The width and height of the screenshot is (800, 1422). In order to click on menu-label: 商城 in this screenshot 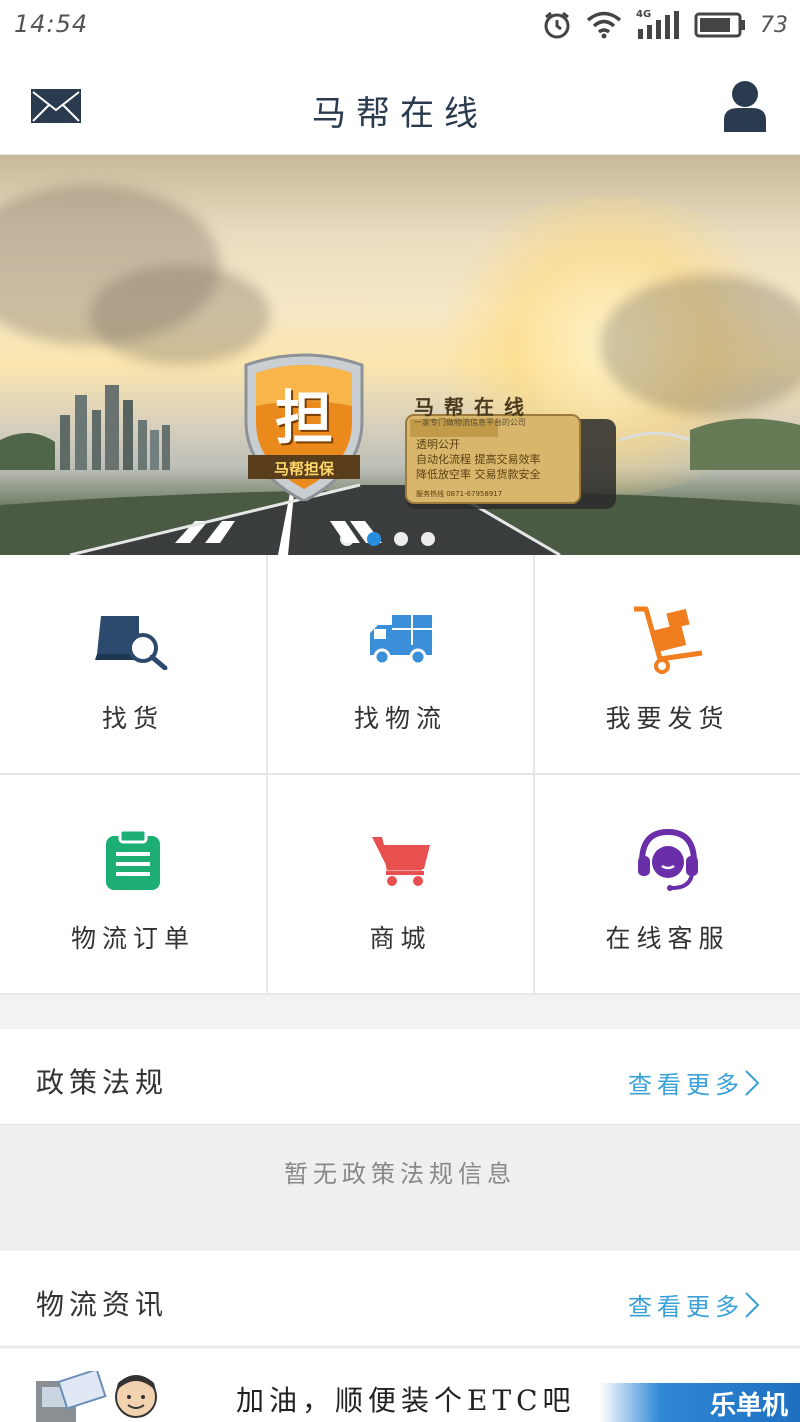, I will do `click(400, 938)`.